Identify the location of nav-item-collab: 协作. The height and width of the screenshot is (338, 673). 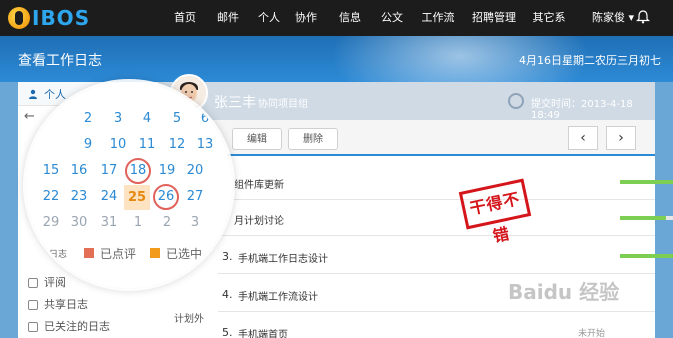
(306, 18).